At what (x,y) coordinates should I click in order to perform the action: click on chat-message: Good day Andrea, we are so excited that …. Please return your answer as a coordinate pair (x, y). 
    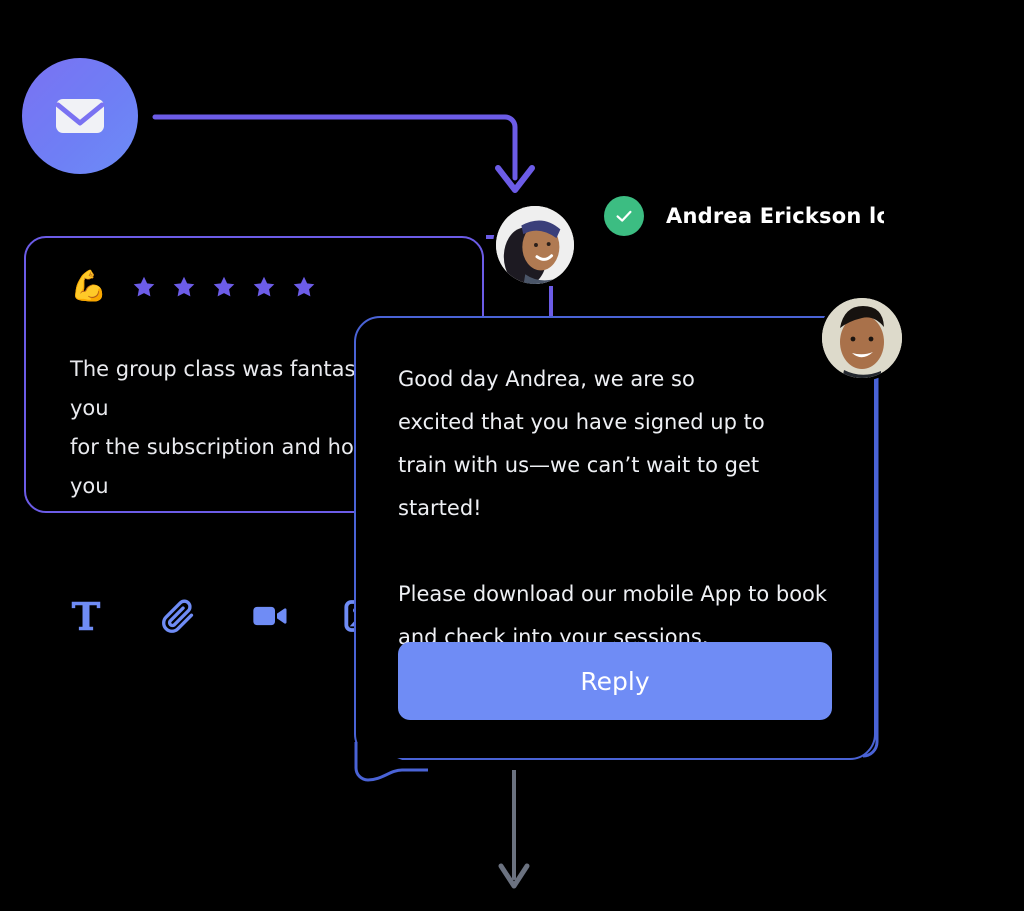
    Looking at the image, I should click on (618, 508).